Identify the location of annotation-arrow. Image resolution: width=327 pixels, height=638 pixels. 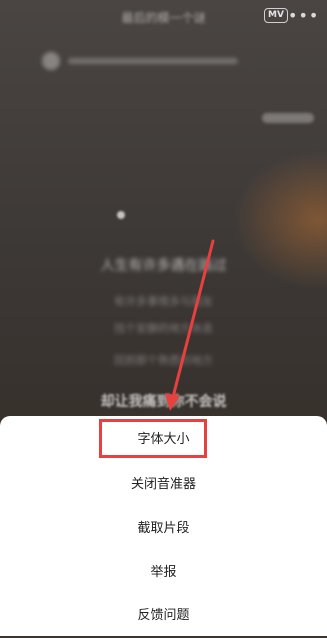
(190, 325).